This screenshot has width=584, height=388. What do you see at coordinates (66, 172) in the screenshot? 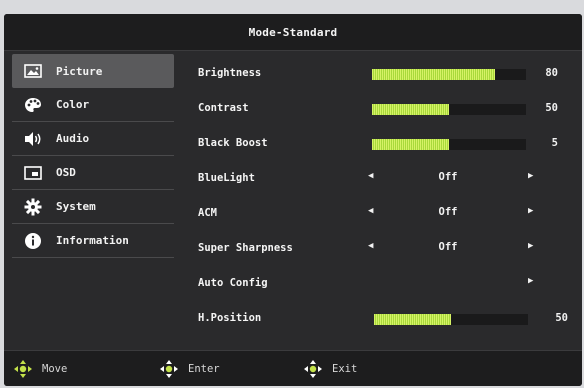
I see `sidebar-item-label: OSD` at bounding box center [66, 172].